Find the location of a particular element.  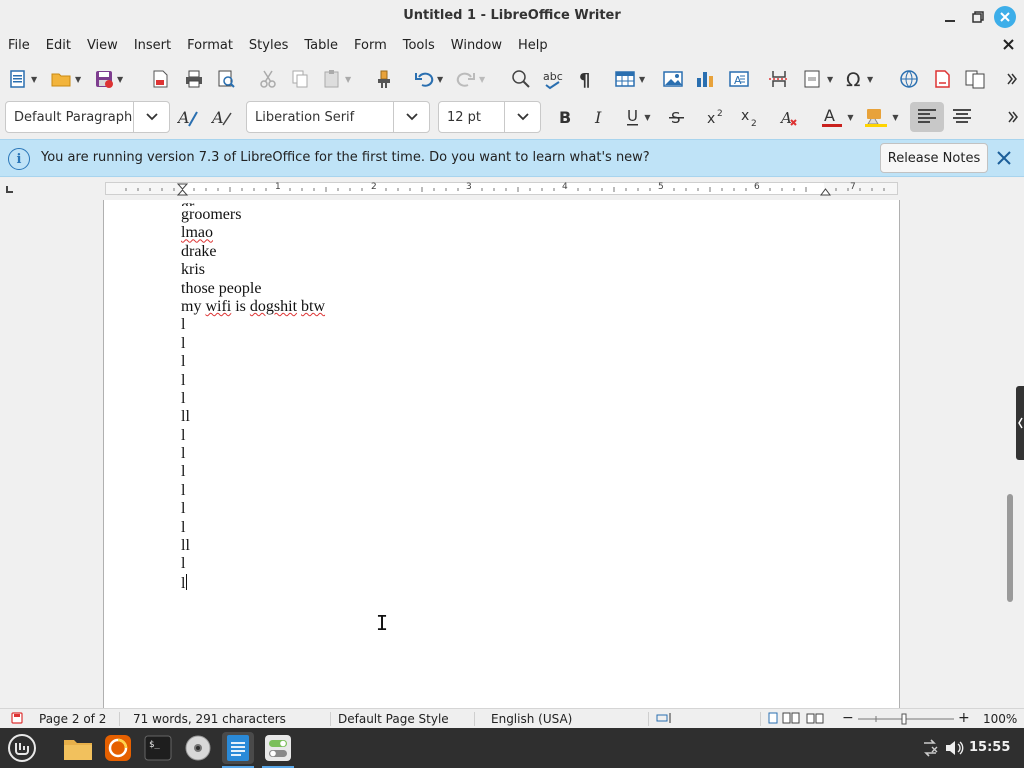

tab-stop-type-selector is located at coordinates (9, 189).